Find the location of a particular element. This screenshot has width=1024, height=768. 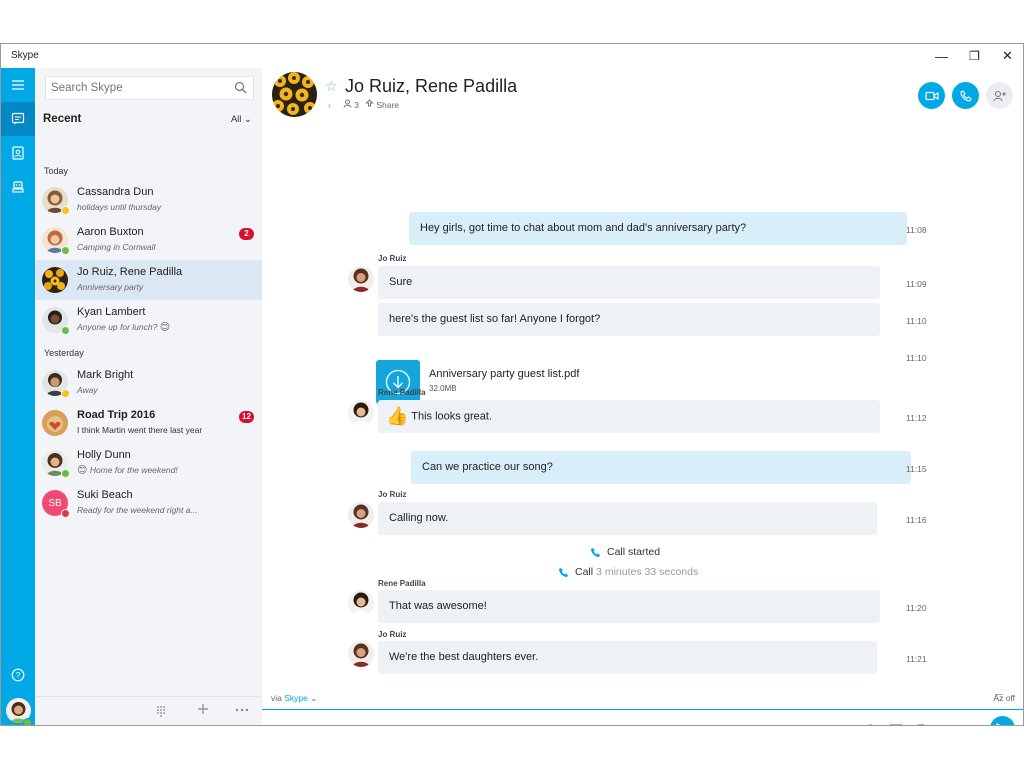

via-brand: Skype is located at coordinates (296, 698).